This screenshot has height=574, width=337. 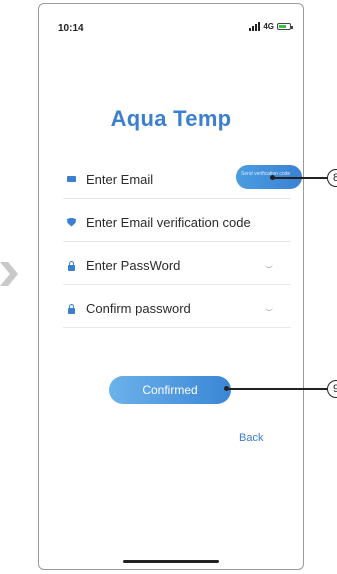 I want to click on home-indicator, so click(x=171, y=561).